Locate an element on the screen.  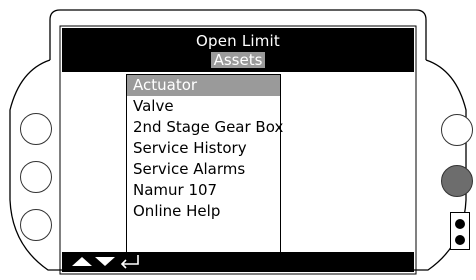
switch-dot-bottom is located at coordinates (460, 240).